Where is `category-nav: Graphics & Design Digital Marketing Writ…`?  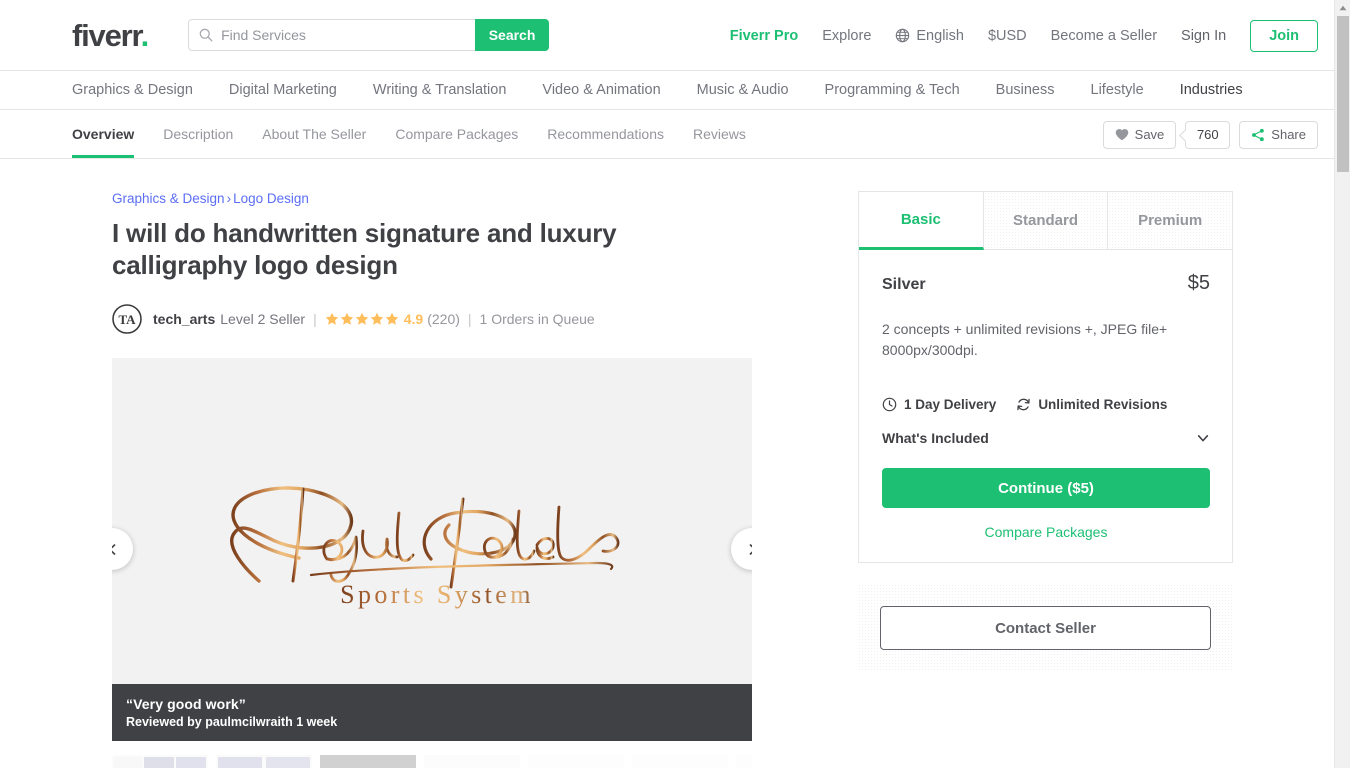
category-nav: Graphics & Design Digital Marketing Writ… is located at coordinates (675, 90).